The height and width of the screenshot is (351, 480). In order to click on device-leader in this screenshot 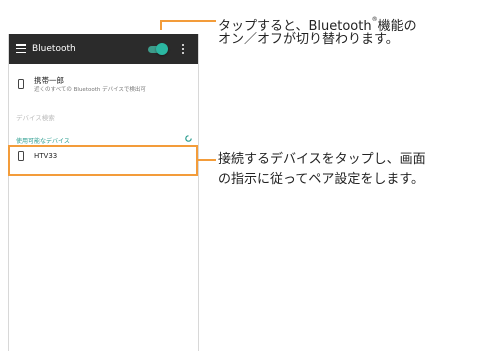, I will do `click(207, 160)`.